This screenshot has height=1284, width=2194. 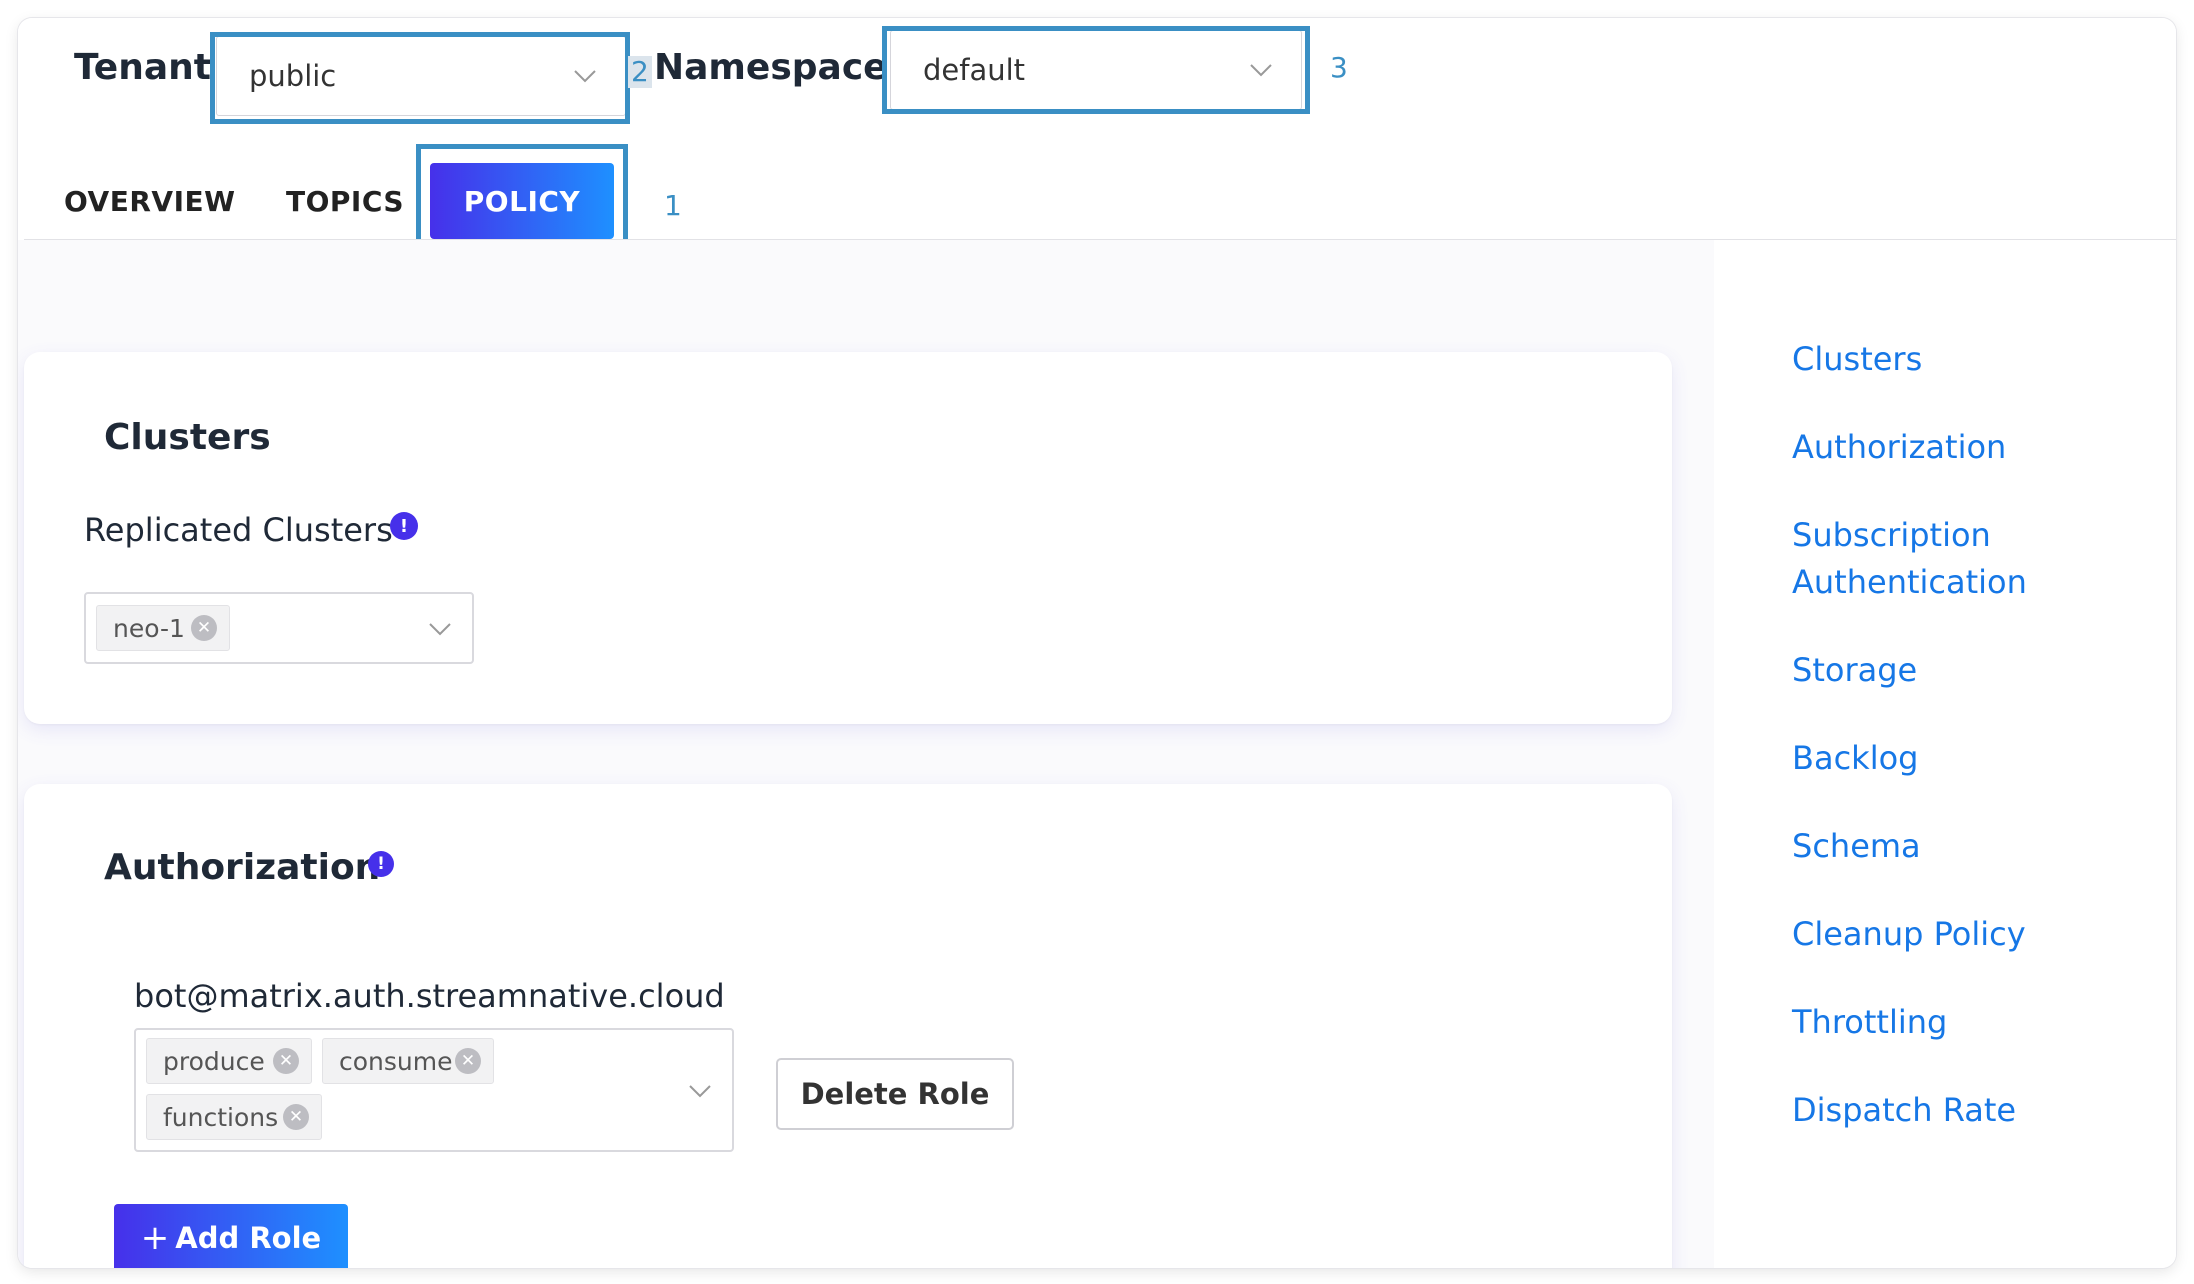 What do you see at coordinates (1856, 846) in the screenshot?
I see `side-nav-schema: Schema` at bounding box center [1856, 846].